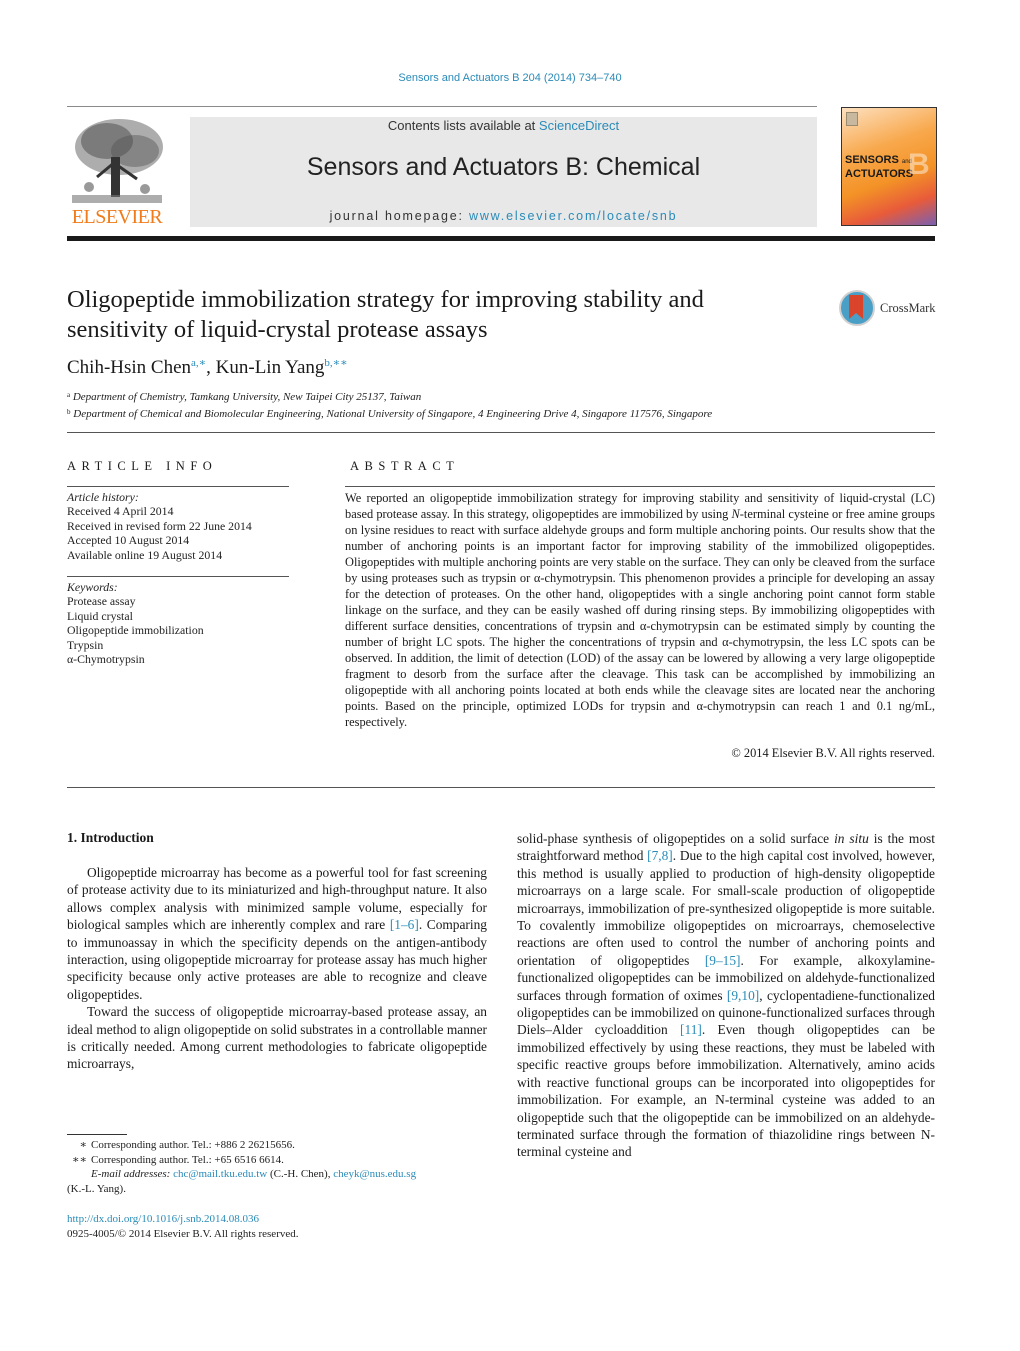 The image size is (1020, 1351). What do you see at coordinates (270, 367) in the screenshot?
I see `author-name: Kun-Lin Yang` at bounding box center [270, 367].